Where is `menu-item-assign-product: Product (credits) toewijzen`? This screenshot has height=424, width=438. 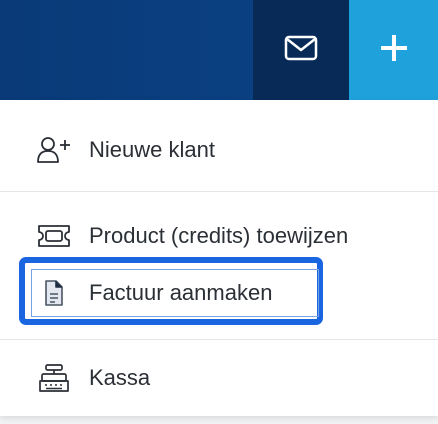
menu-item-assign-product: Product (credits) toewijzen is located at coordinates (219, 236).